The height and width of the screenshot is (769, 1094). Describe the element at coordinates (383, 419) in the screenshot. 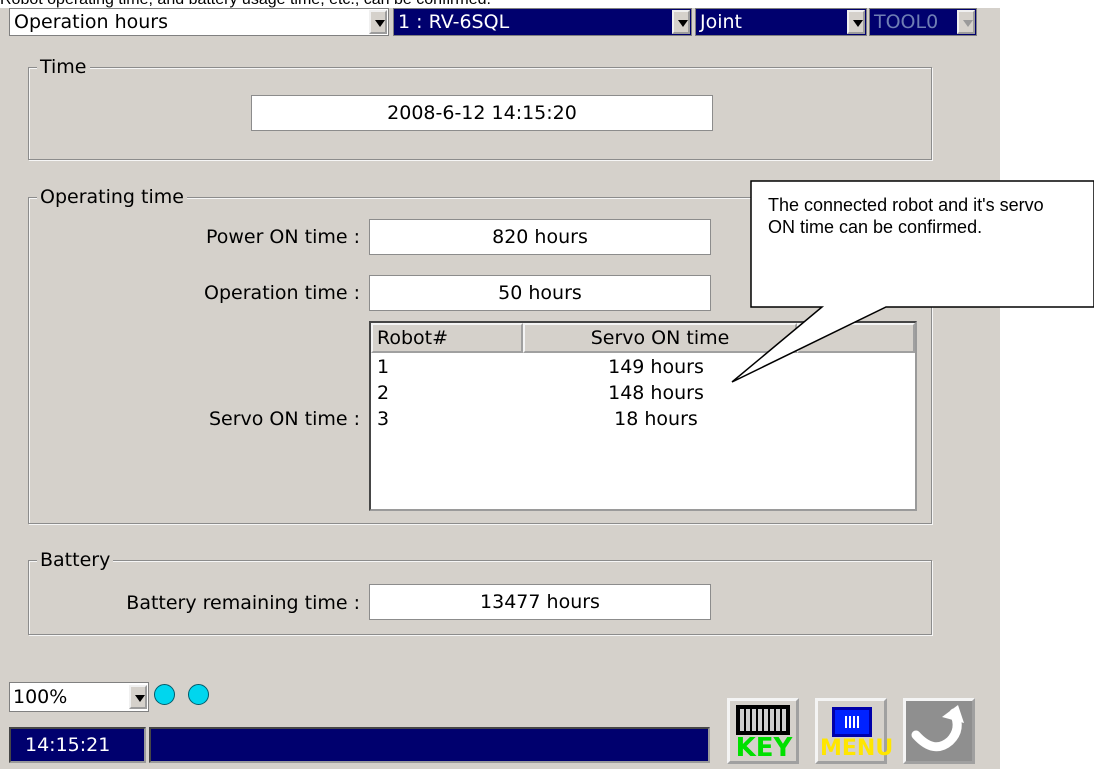

I see `robot-number: 3` at that location.